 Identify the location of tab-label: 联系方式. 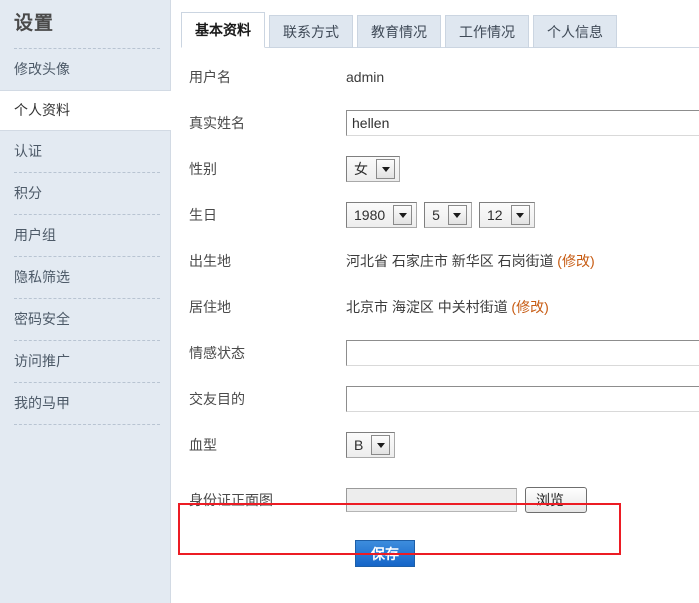
(311, 32).